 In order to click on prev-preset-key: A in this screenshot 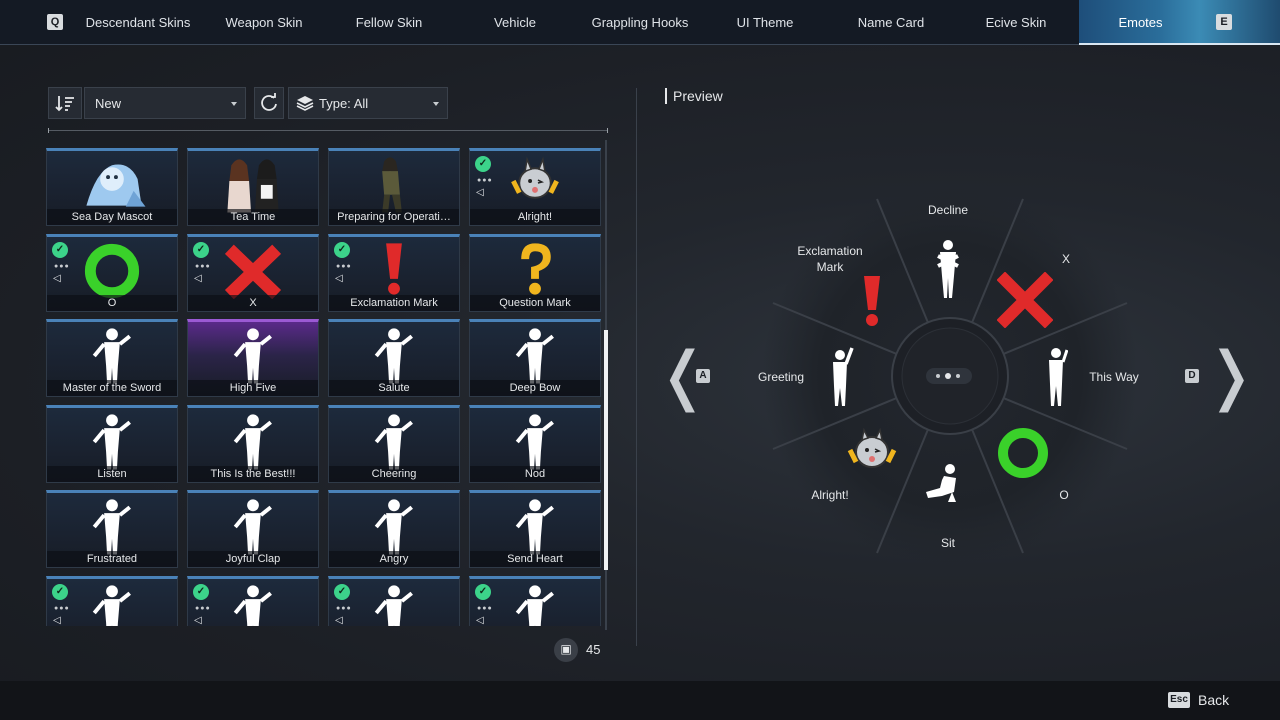, I will do `click(703, 376)`.